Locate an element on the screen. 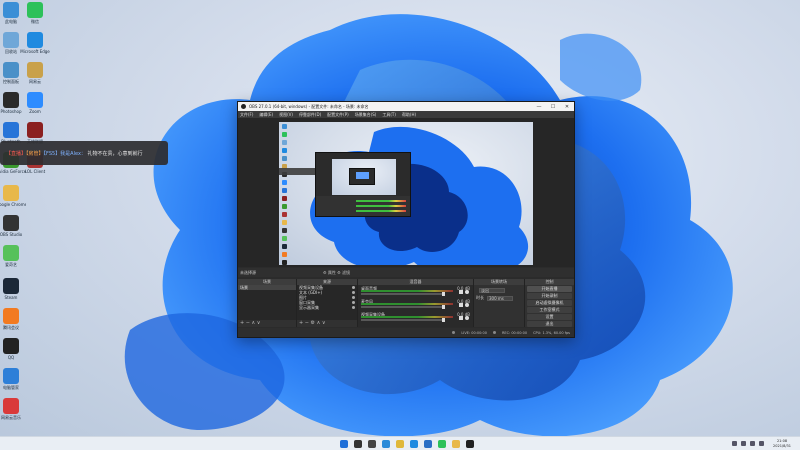 The width and height of the screenshot is (800, 450). transition-type-select: 淡出 is located at coordinates (492, 290).